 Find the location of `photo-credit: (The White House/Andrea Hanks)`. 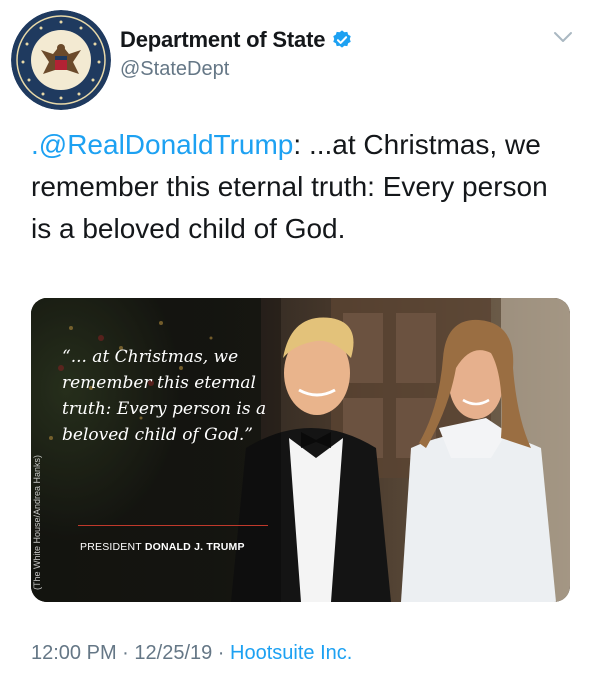

photo-credit: (The White House/Andrea Hanks) is located at coordinates (37, 522).